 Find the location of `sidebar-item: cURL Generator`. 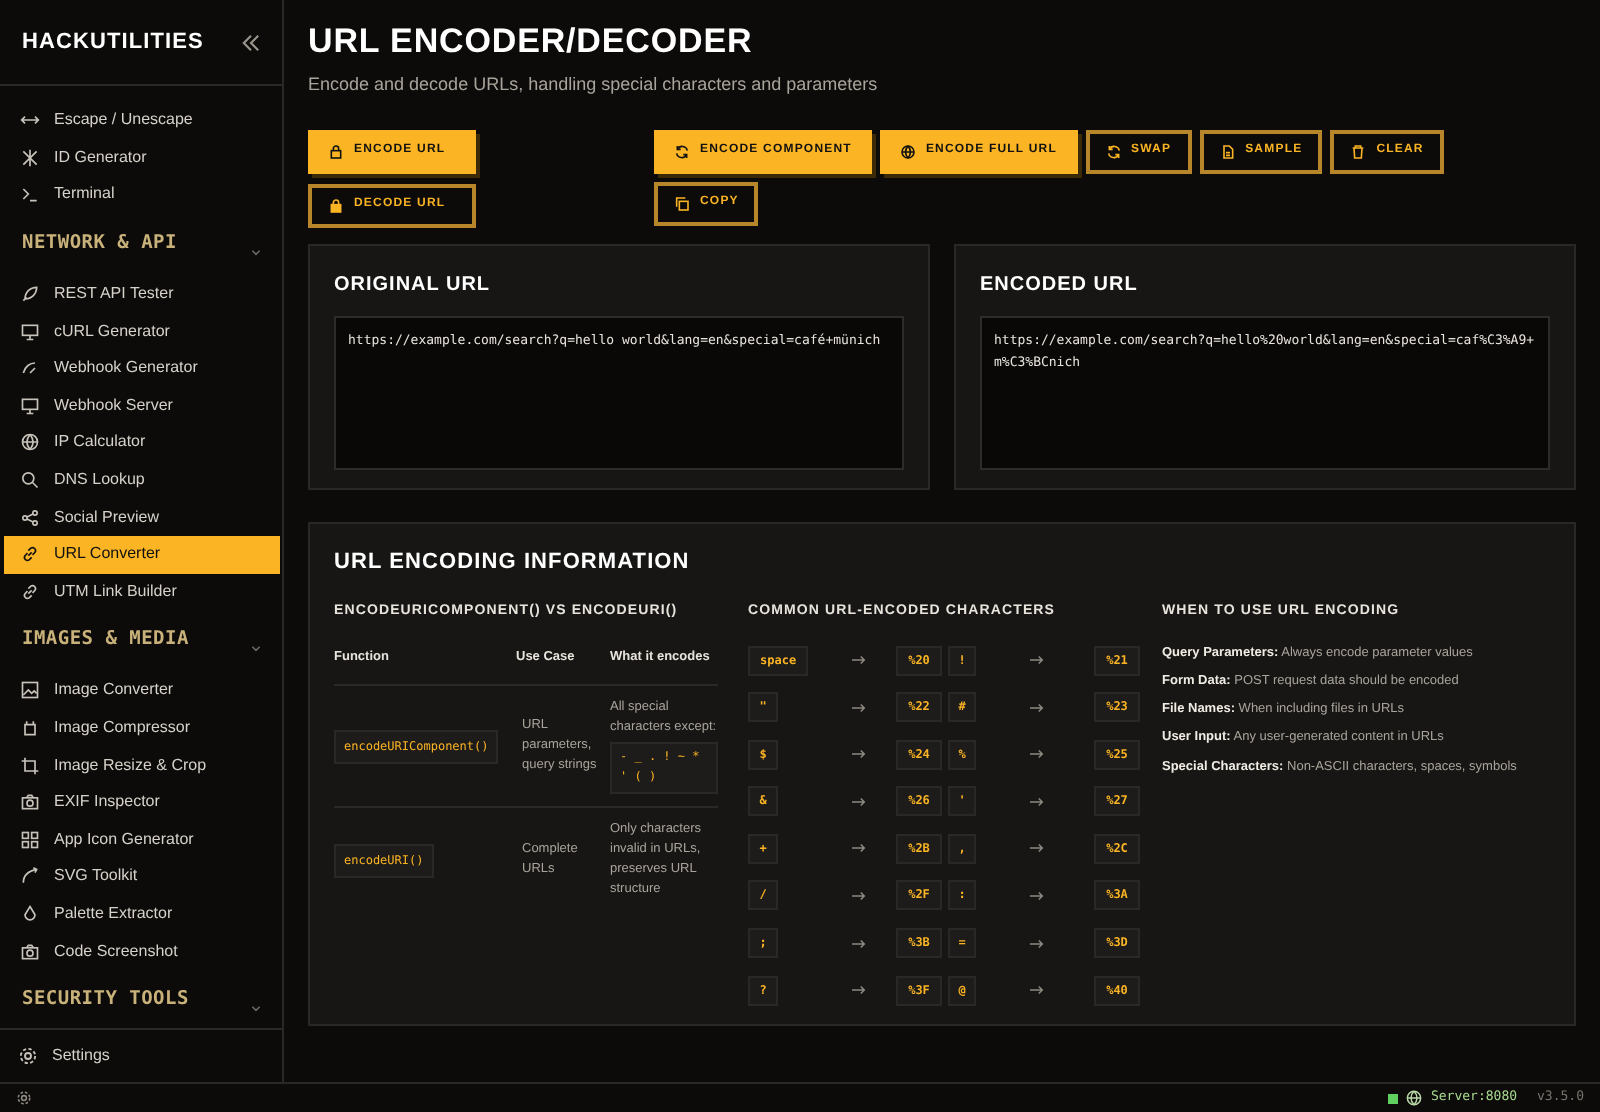

sidebar-item: cURL Generator is located at coordinates (142, 331).